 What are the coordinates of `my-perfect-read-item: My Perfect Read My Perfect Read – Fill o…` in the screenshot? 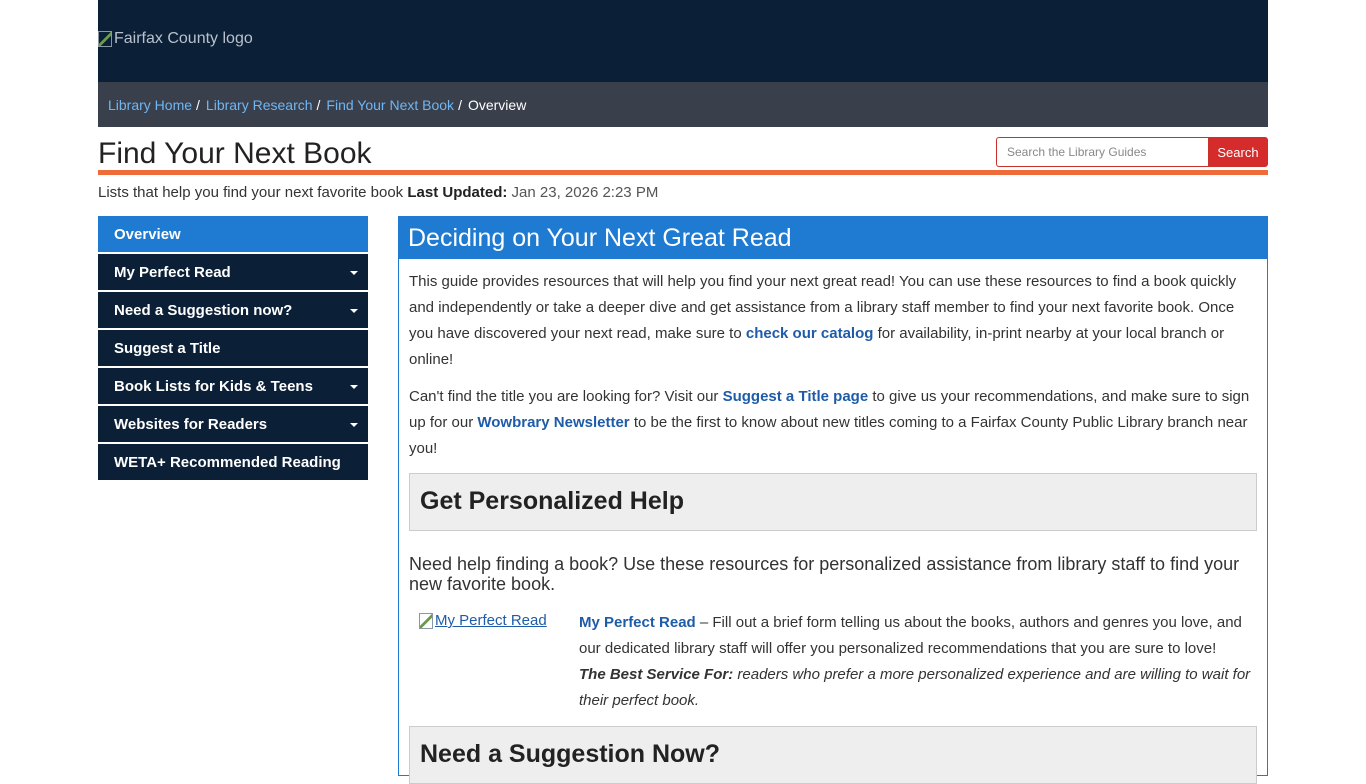 It's located at (833, 663).